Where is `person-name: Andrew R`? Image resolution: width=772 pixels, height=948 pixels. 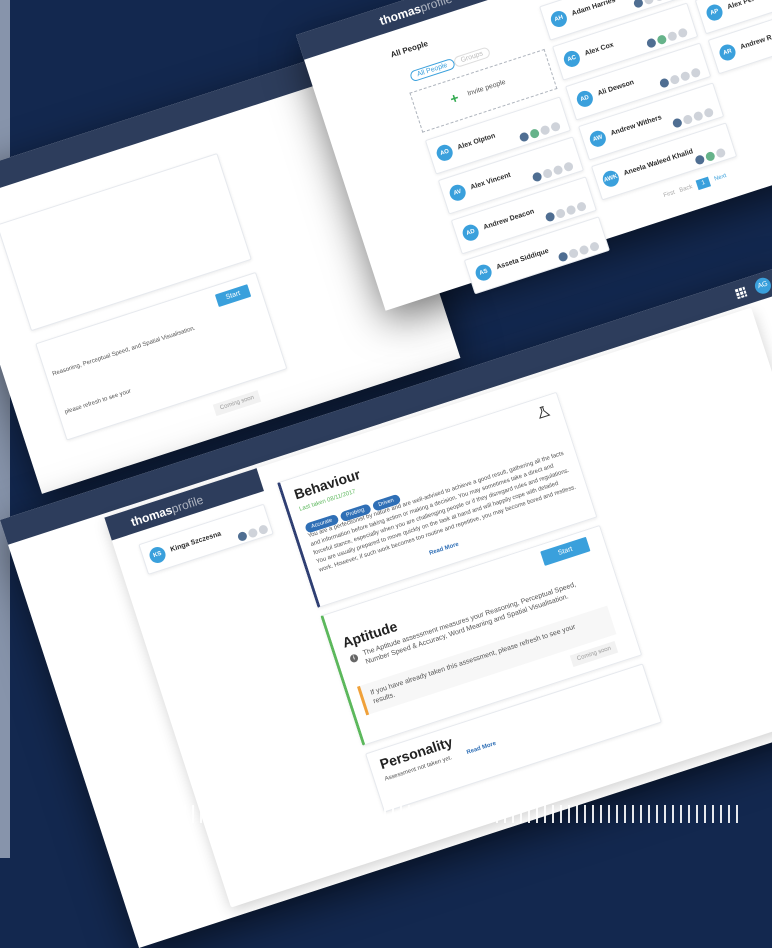
person-name: Andrew R is located at coordinates (756, 42).